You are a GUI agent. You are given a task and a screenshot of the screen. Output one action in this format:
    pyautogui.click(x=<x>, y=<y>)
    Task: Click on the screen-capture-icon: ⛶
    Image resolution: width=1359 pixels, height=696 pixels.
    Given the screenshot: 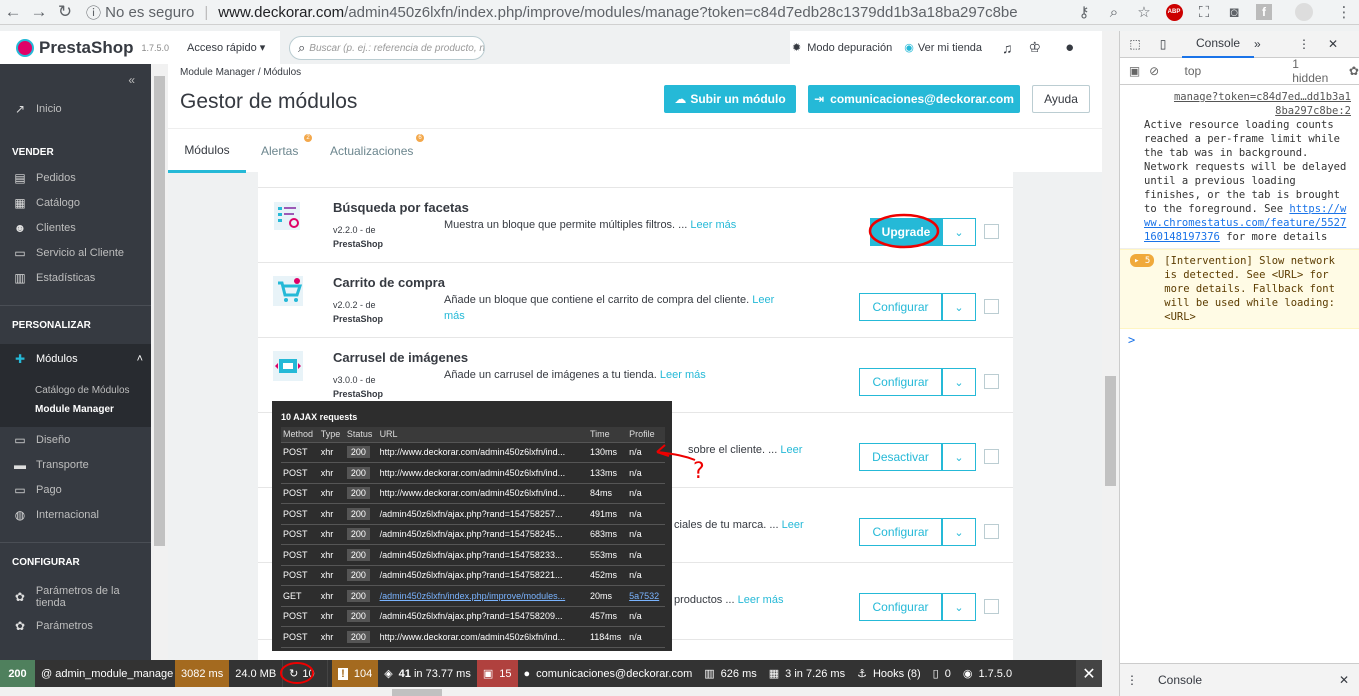 What is the action you would take?
    pyautogui.click(x=1204, y=12)
    